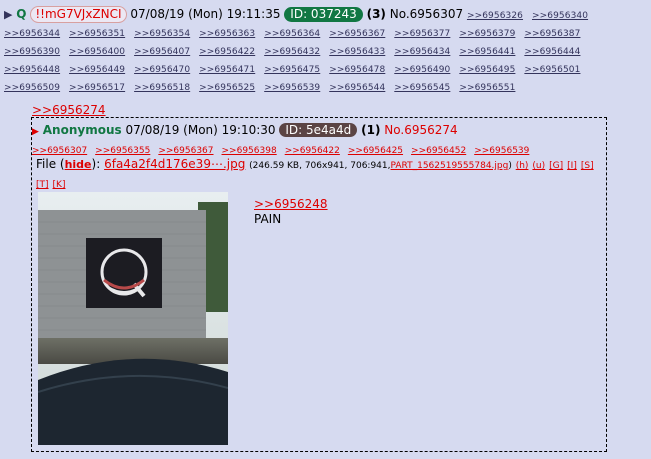 The image size is (651, 459). What do you see at coordinates (422, 34) in the screenshot?
I see `backlink: >>6956377` at bounding box center [422, 34].